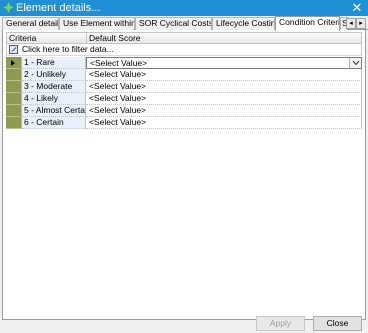  Describe the element at coordinates (224, 38) in the screenshot. I see `column-header-default-score: Default Score` at that location.